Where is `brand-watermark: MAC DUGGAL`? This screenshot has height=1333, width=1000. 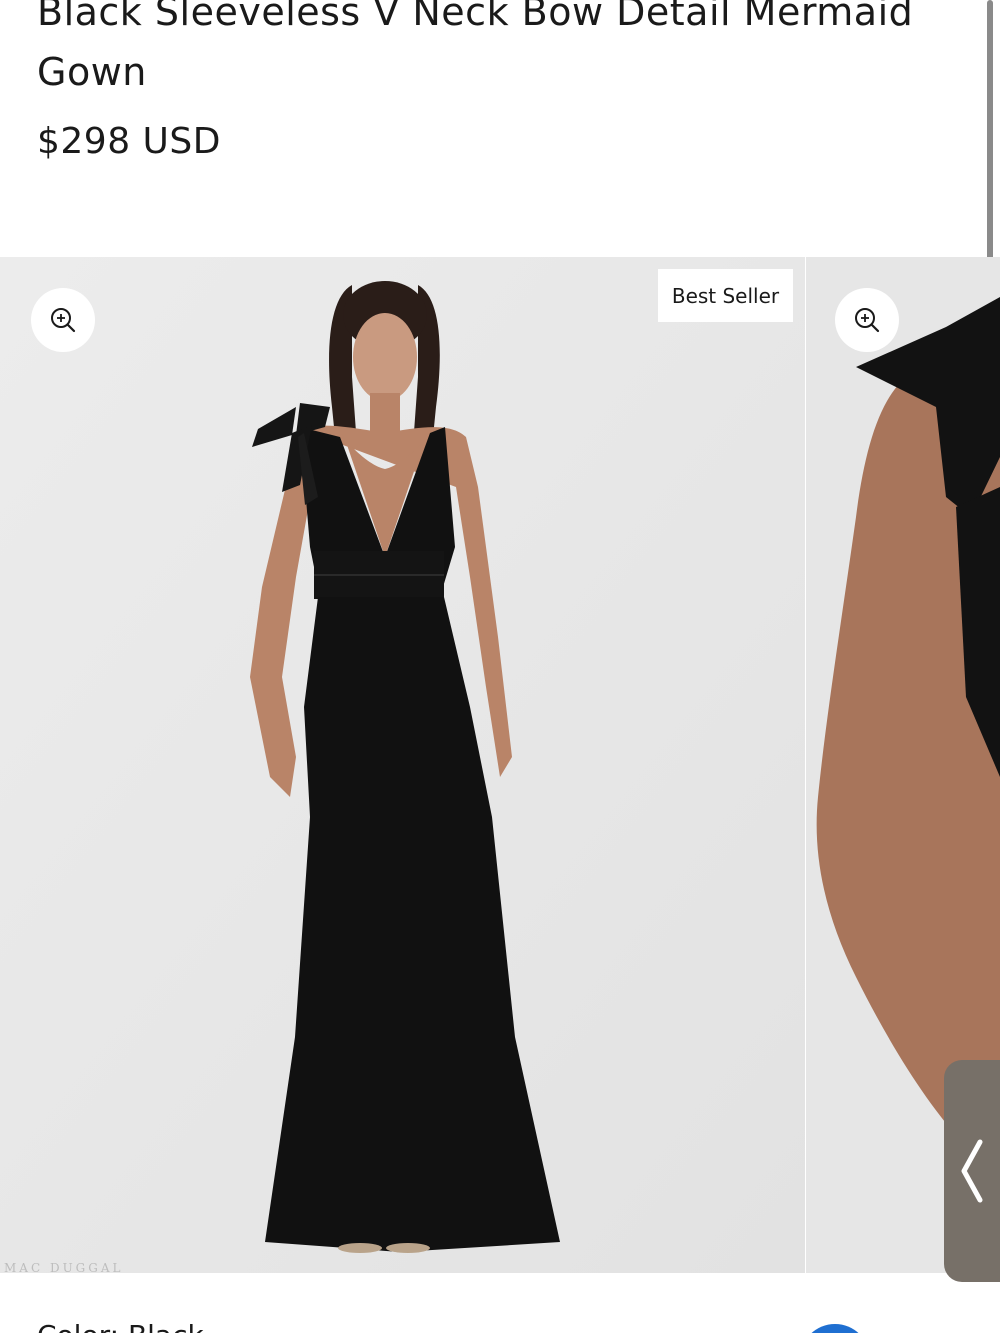
brand-watermark: MAC DUGGAL is located at coordinates (64, 1267).